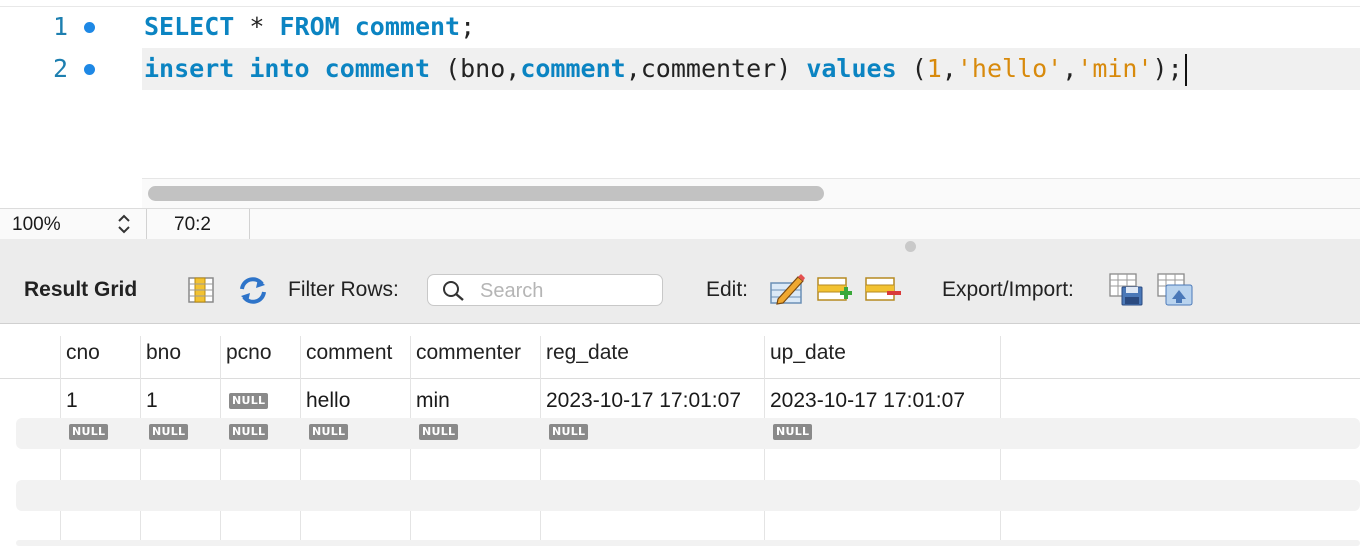  Describe the element at coordinates (910, 246) in the screenshot. I see `splitter-handle` at that location.